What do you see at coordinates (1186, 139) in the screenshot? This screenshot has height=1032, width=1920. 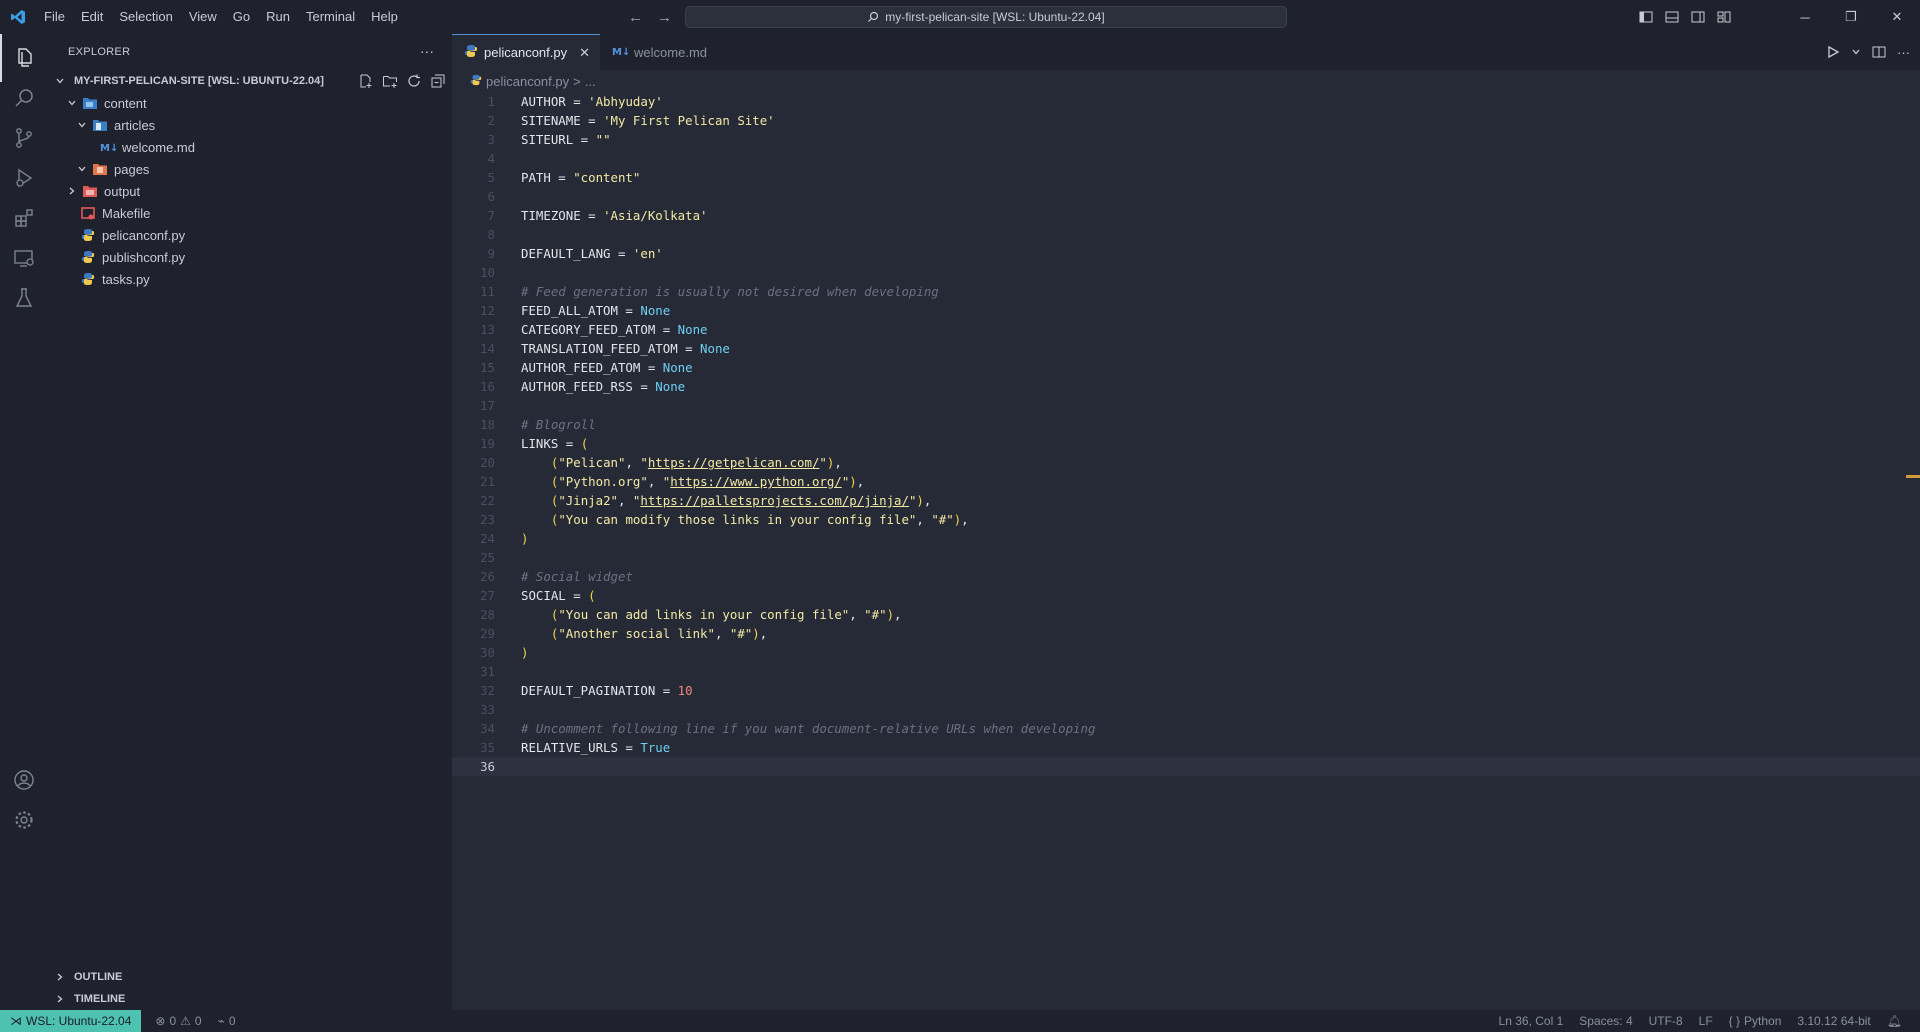 I see `code-line: 3 SITEURL = ""` at bounding box center [1186, 139].